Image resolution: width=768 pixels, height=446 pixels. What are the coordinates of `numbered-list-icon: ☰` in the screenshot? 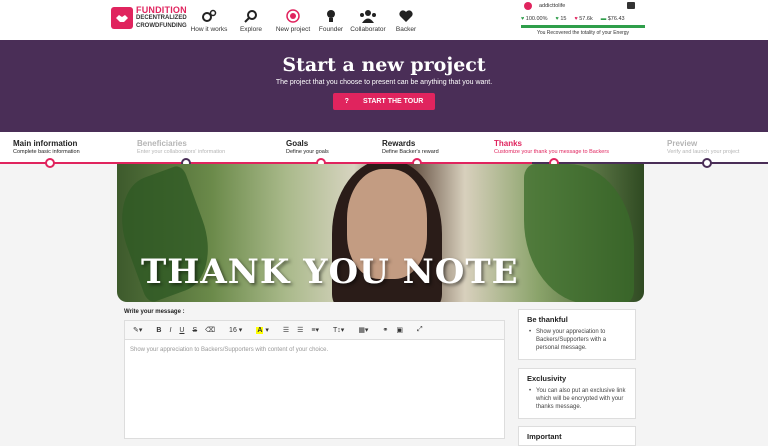 It's located at (300, 330).